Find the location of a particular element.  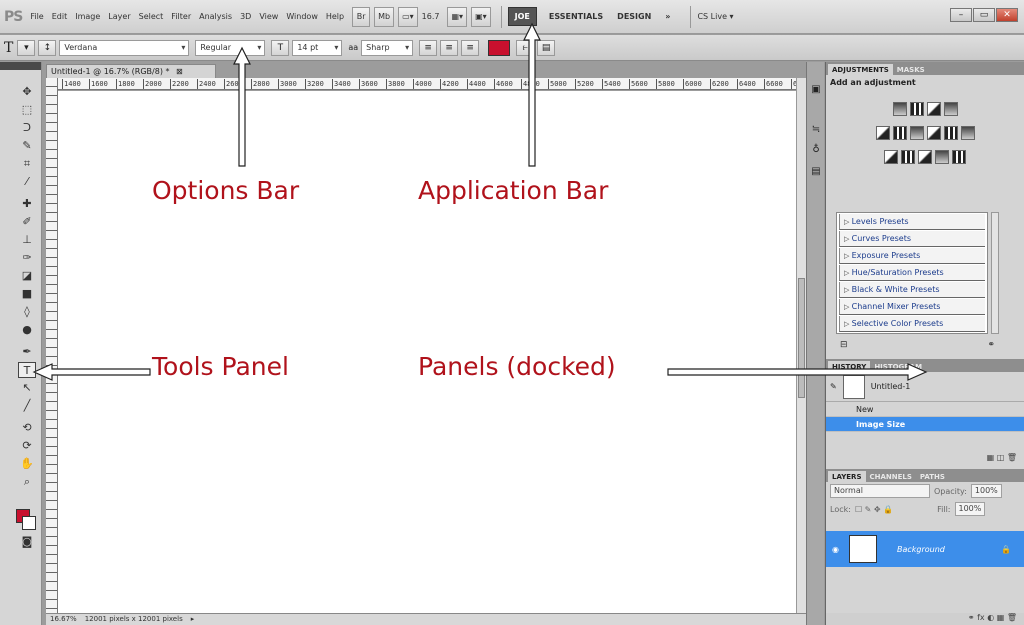

marquee-tool-icon: ⬚ is located at coordinates (27, 110).